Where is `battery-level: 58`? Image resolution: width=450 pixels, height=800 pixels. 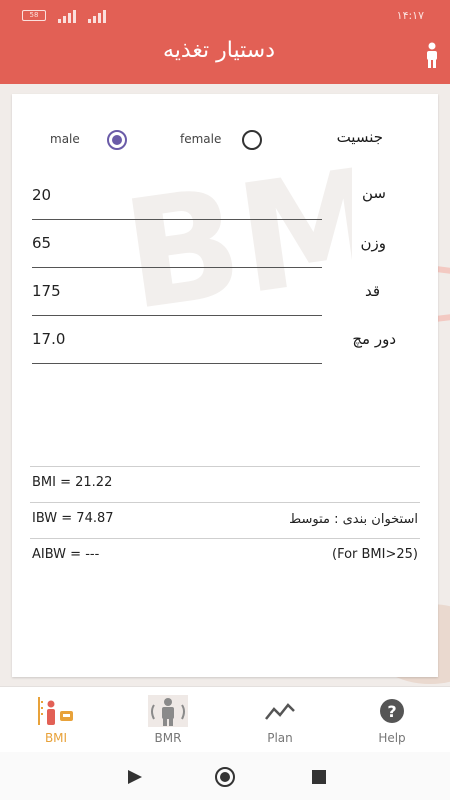 battery-level: 58 is located at coordinates (34, 15).